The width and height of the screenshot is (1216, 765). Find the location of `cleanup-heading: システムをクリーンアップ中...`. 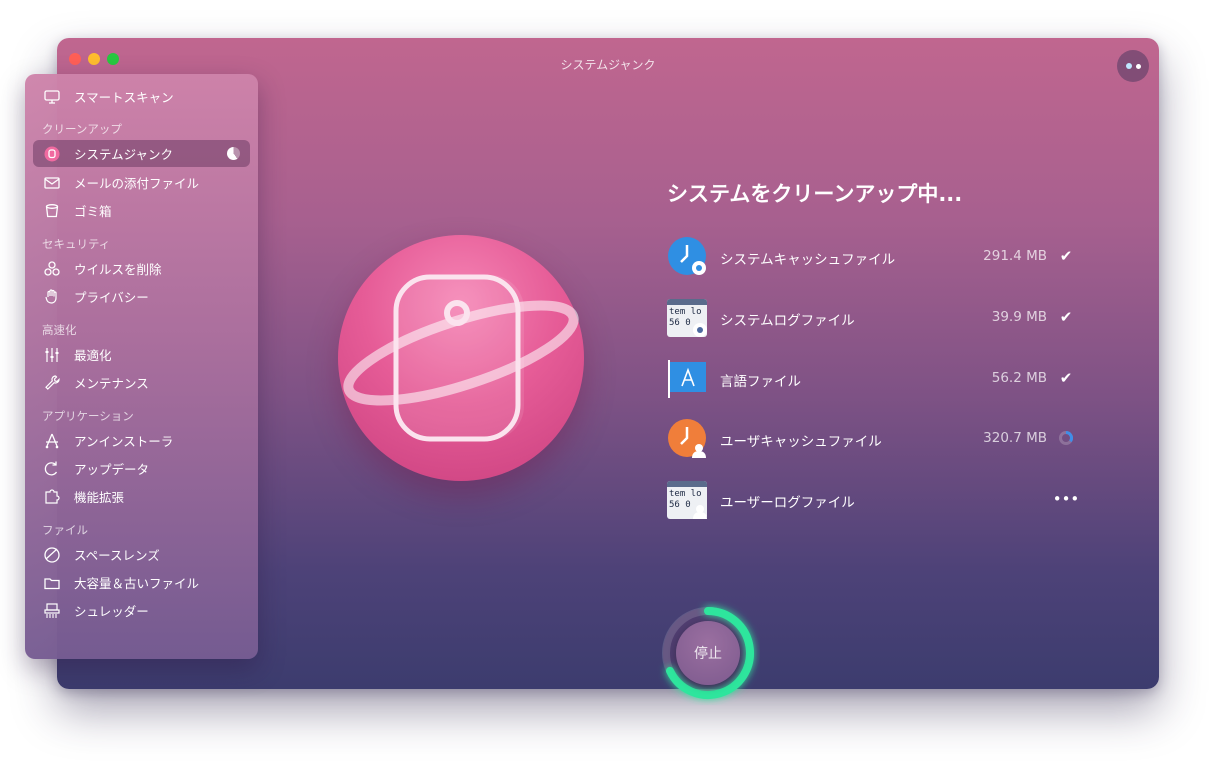

cleanup-heading: システムをクリーンアップ中... is located at coordinates (815, 194).